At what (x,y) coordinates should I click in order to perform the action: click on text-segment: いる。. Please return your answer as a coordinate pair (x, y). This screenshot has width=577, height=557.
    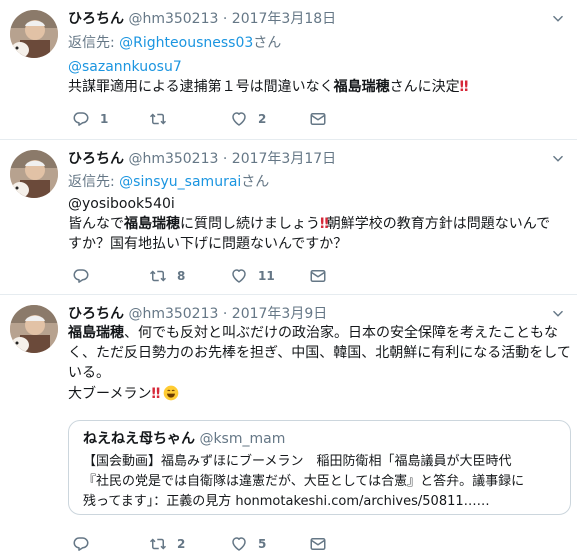
    Looking at the image, I should click on (89, 373).